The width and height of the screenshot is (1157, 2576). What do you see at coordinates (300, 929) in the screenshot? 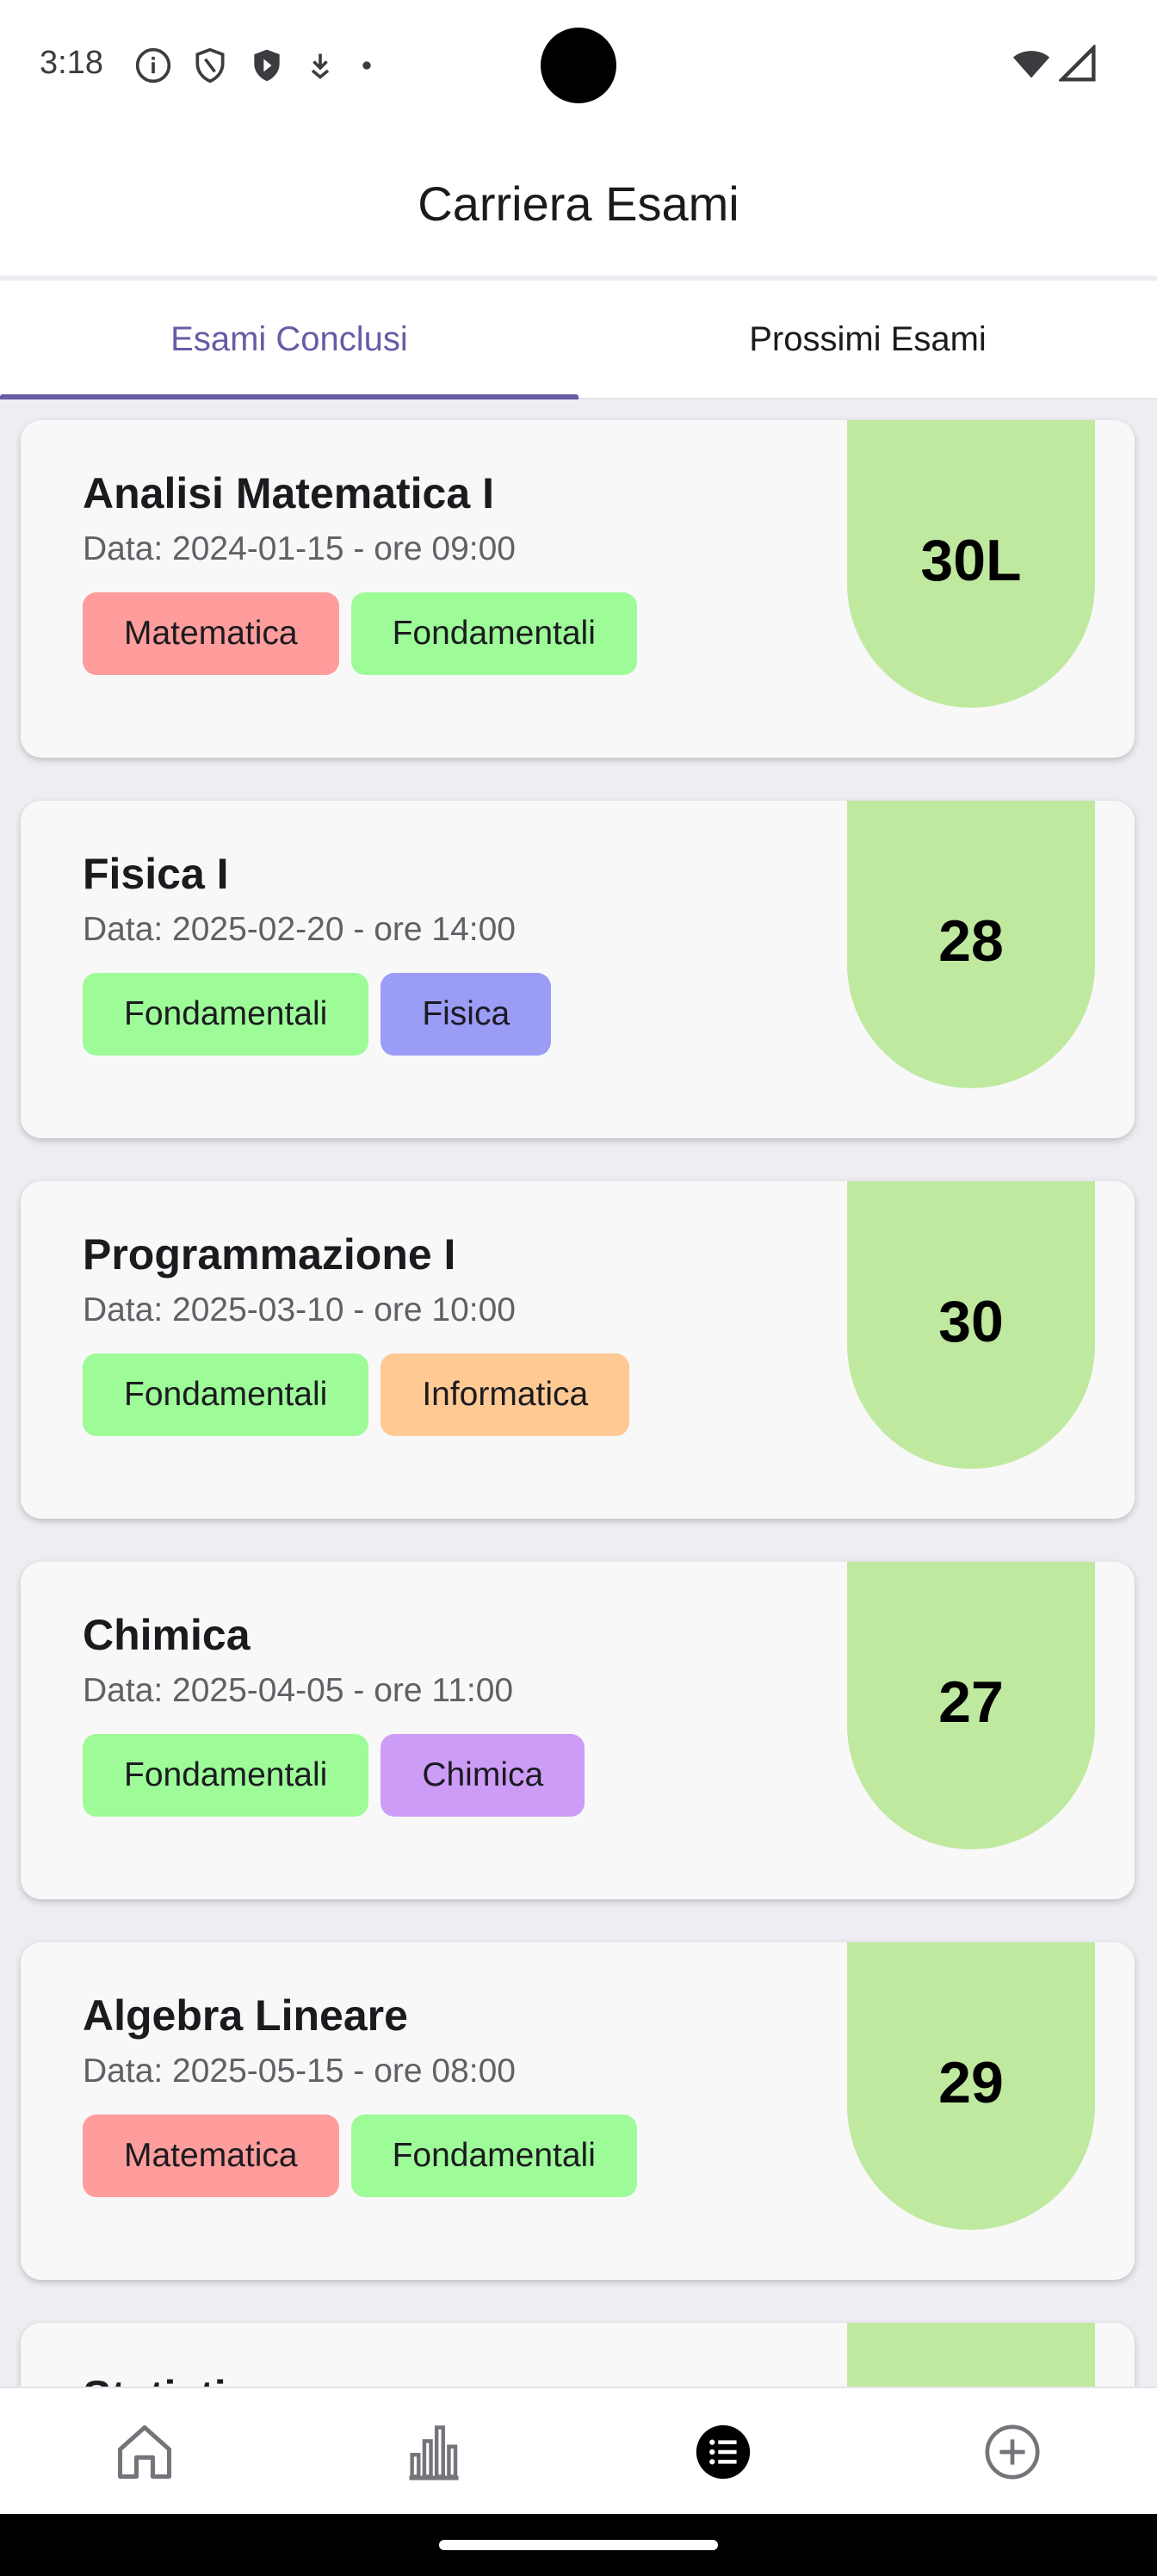
I see `exam-date: Data: 2025-02-20 - ore 14:00` at bounding box center [300, 929].